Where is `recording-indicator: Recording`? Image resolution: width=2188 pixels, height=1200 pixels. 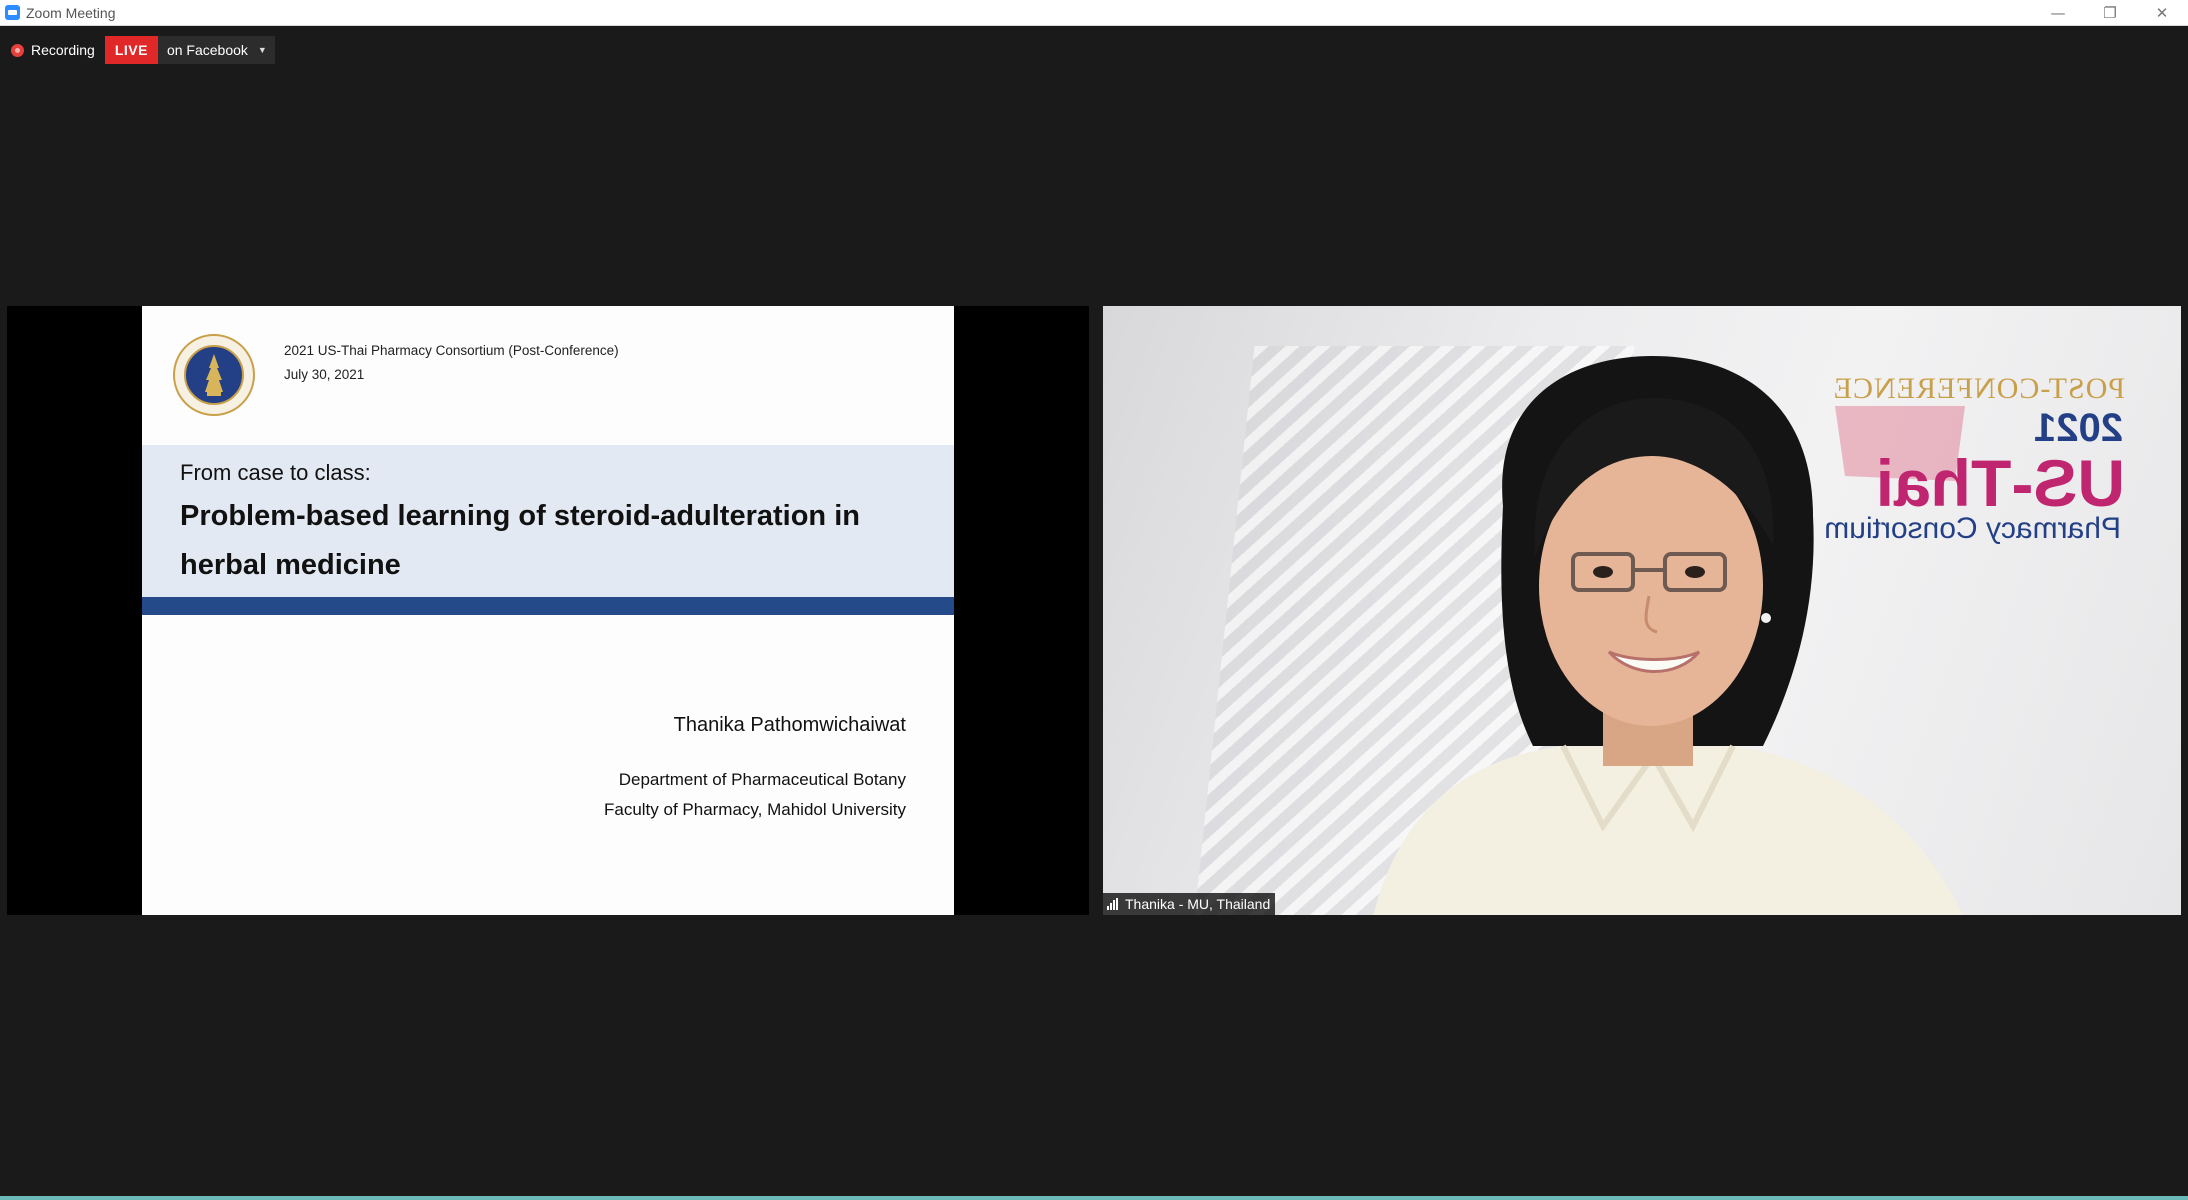
recording-indicator: Recording is located at coordinates (53, 50).